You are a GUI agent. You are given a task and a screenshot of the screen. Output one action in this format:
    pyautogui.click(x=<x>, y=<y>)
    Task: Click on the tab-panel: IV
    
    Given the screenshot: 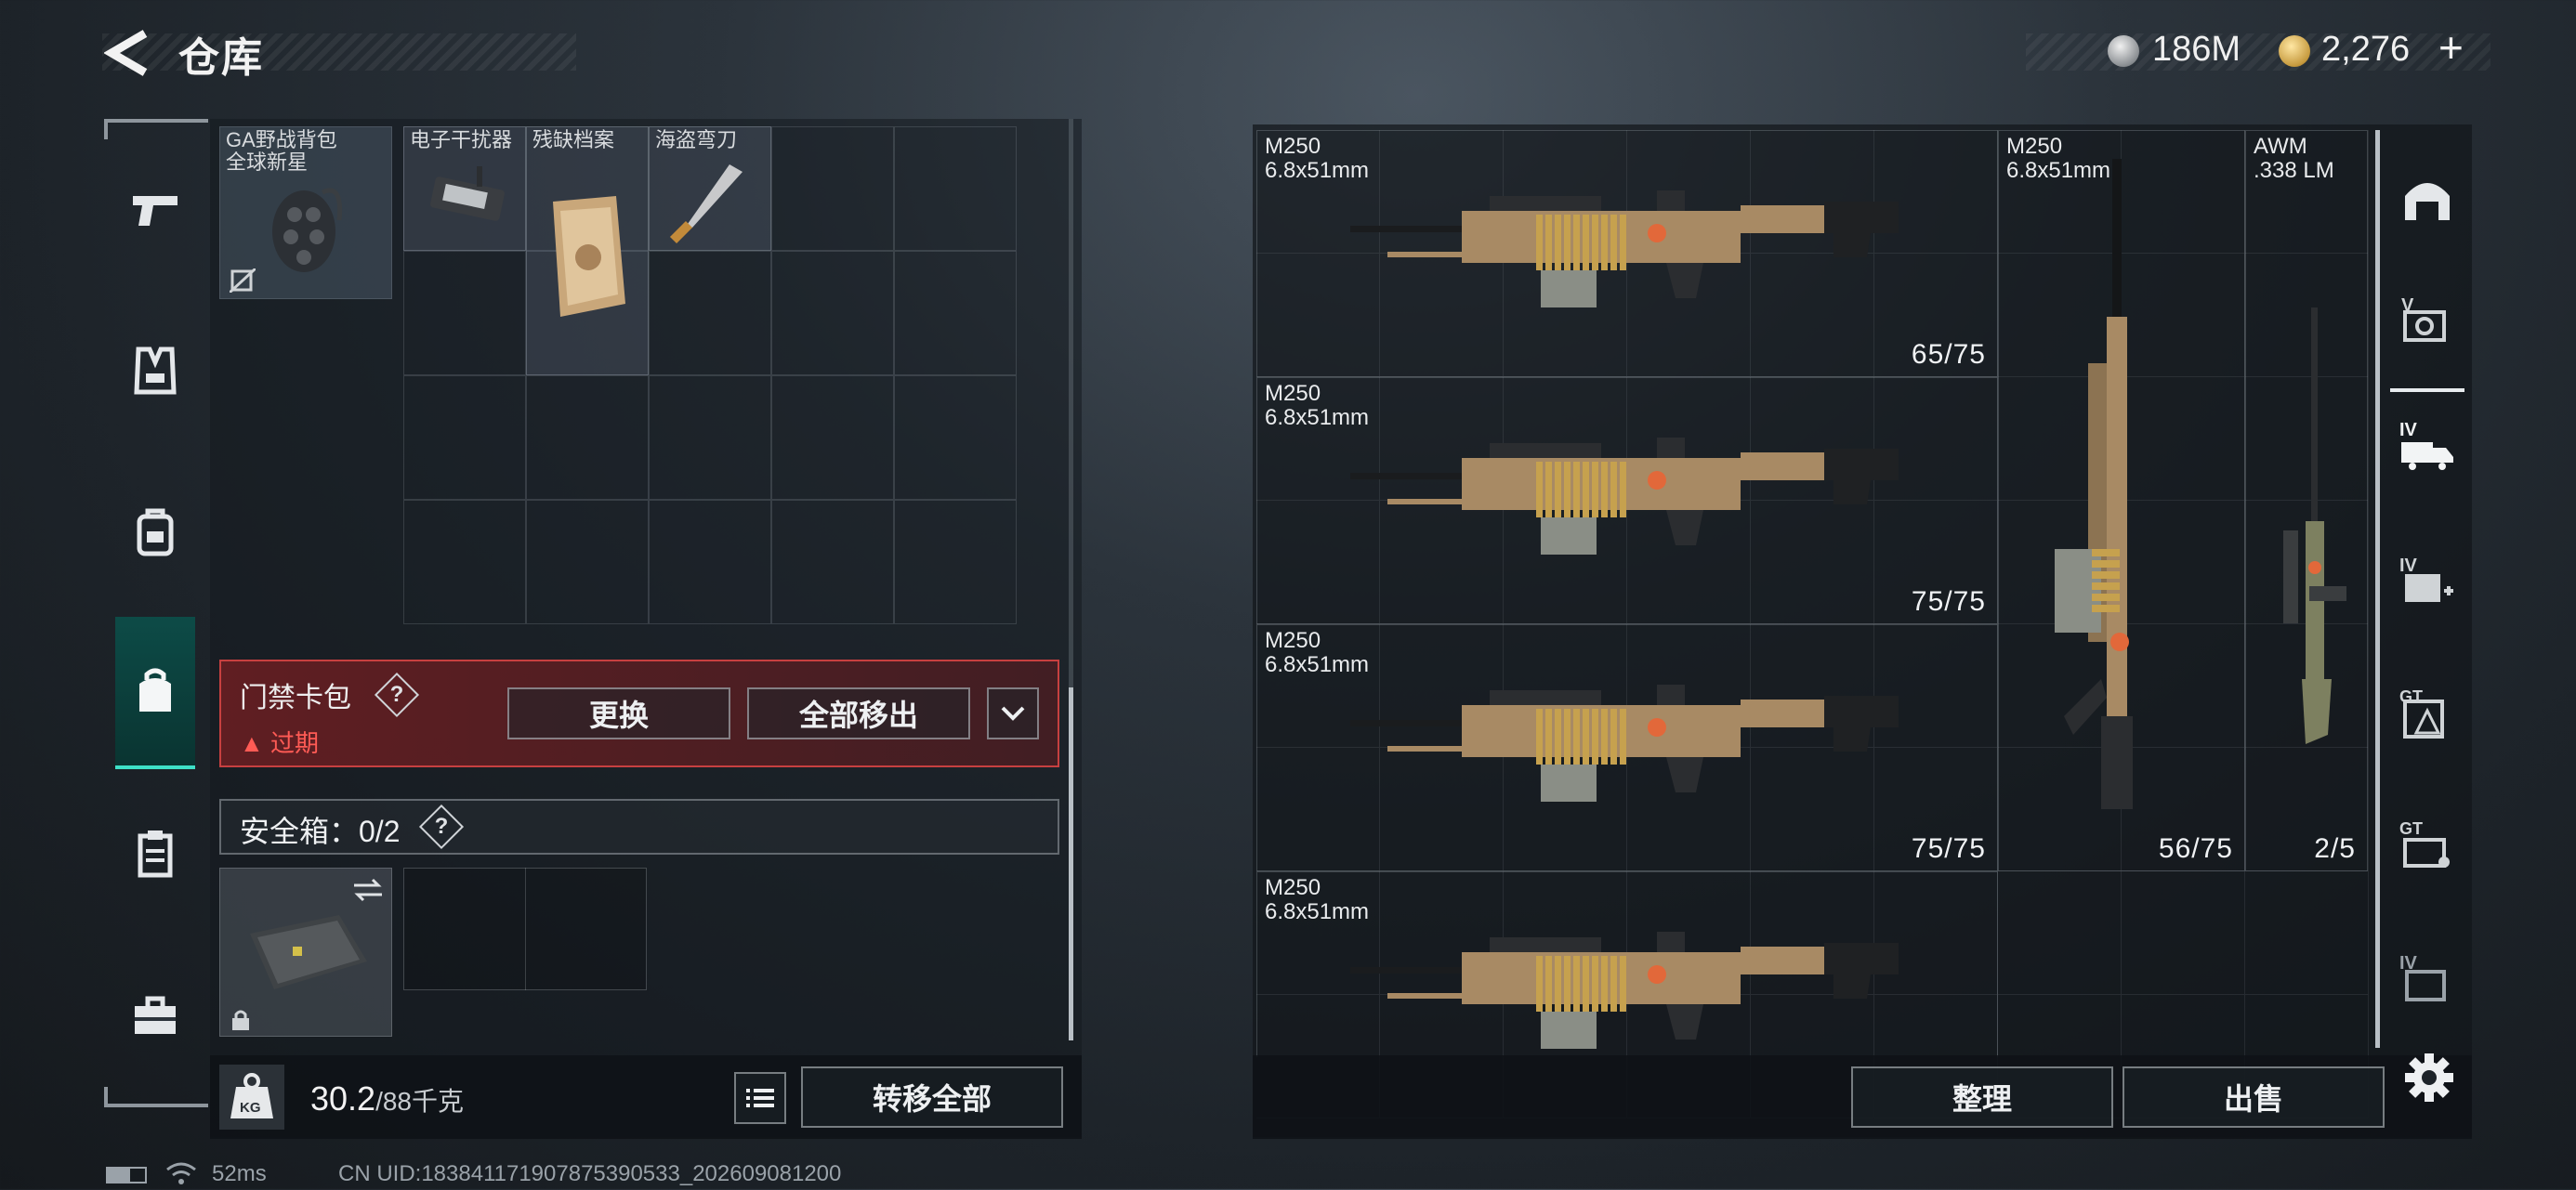 What is the action you would take?
    pyautogui.click(x=2427, y=983)
    